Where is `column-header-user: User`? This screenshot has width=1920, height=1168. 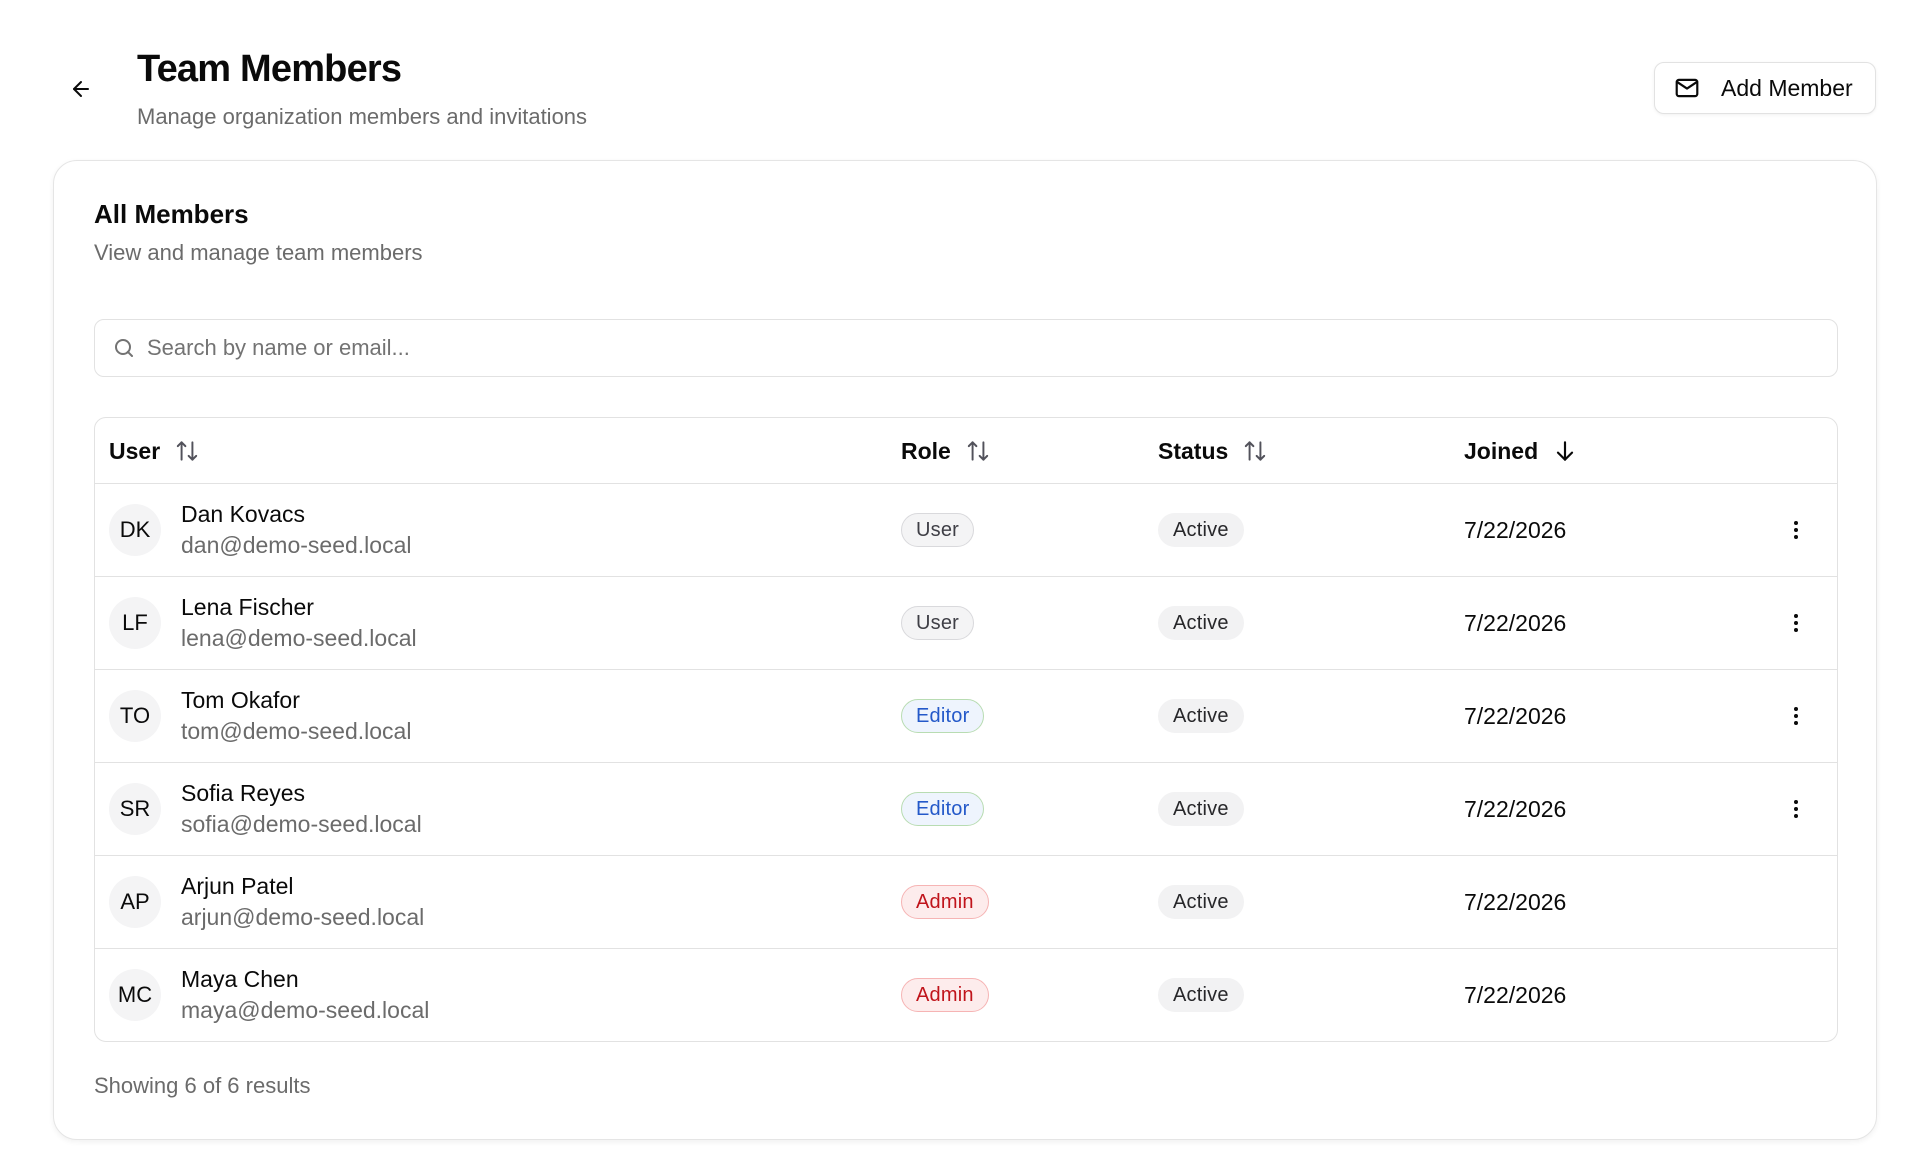 column-header-user: User is located at coordinates (154, 451).